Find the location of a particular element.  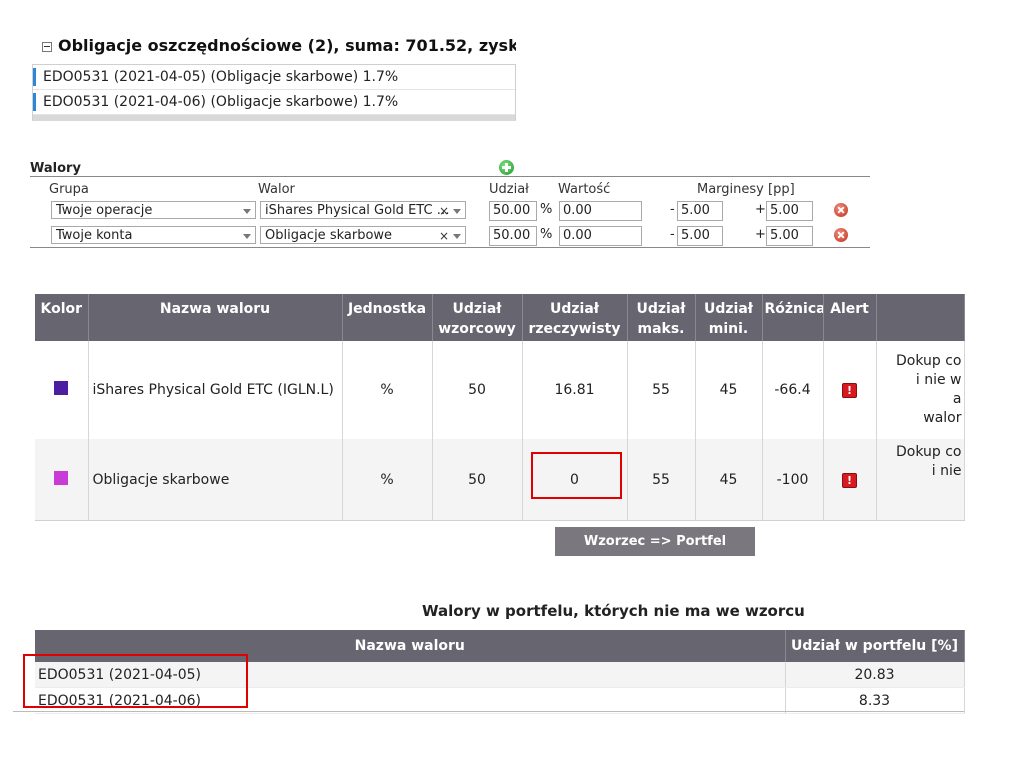

grupa-select: Twoje operacje is located at coordinates (153, 210).